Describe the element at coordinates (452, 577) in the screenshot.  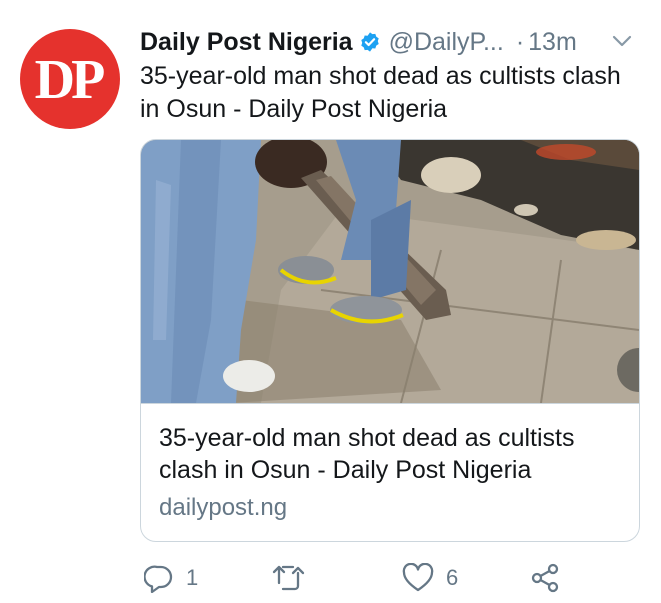
I see `like-count: 6` at that location.